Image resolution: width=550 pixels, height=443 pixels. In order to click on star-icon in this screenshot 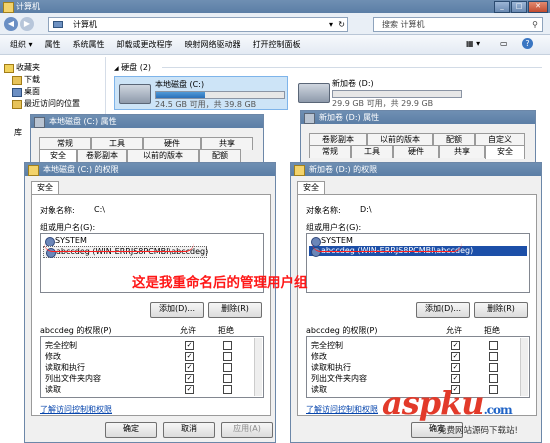, I will do `click(9, 68)`.